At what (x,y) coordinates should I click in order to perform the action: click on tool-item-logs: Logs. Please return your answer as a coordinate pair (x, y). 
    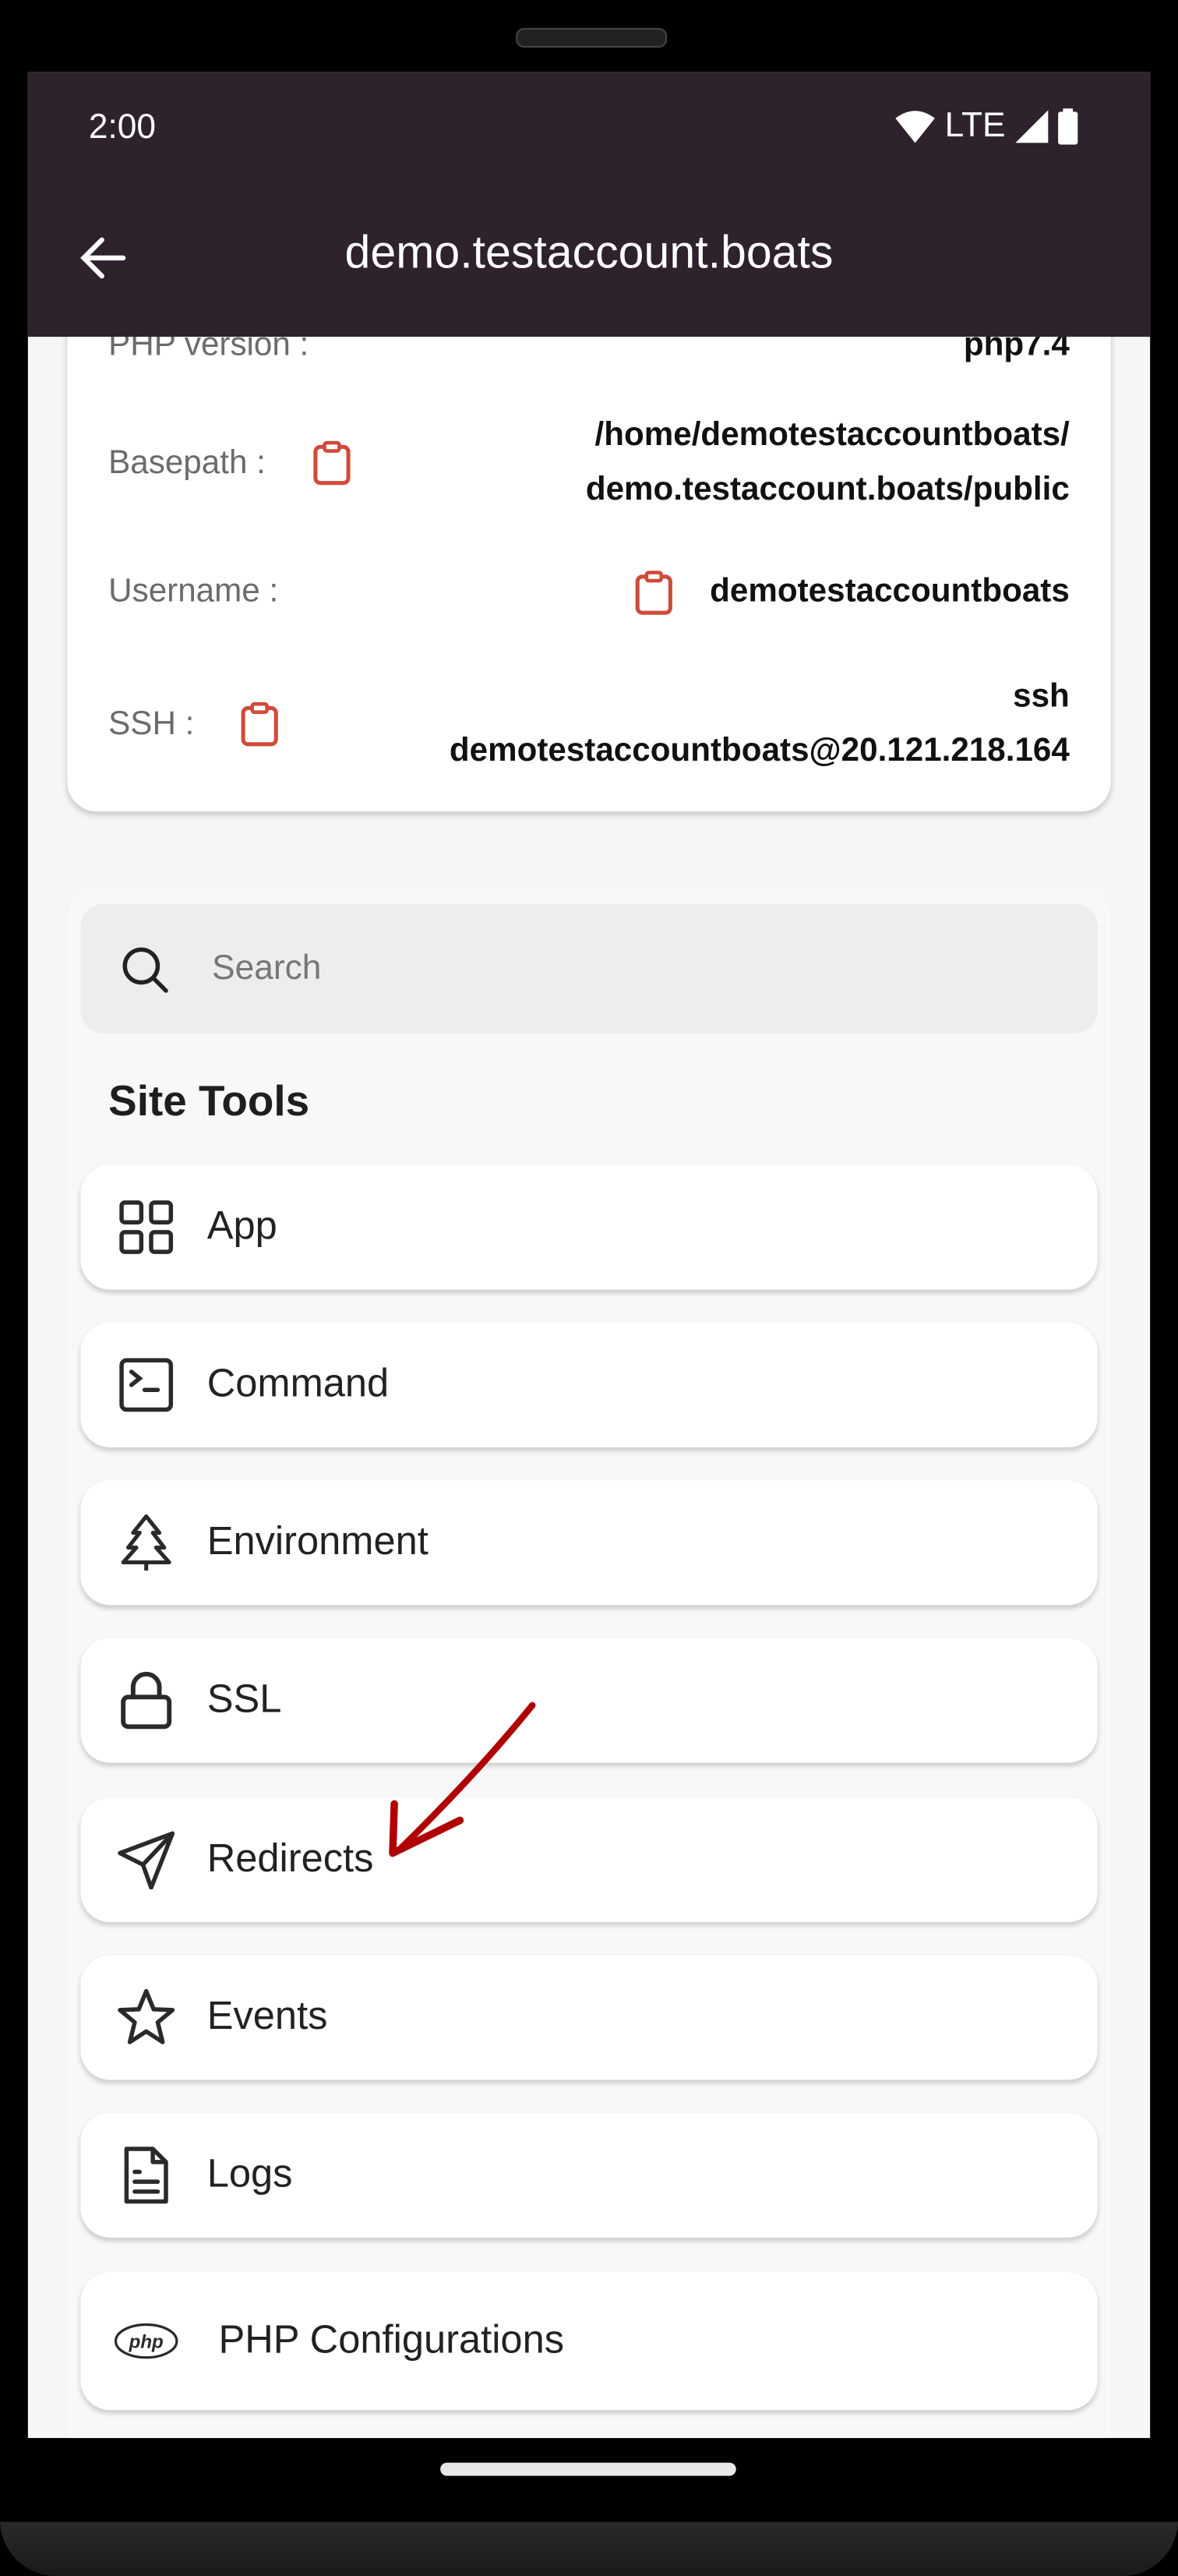
    Looking at the image, I should click on (589, 2175).